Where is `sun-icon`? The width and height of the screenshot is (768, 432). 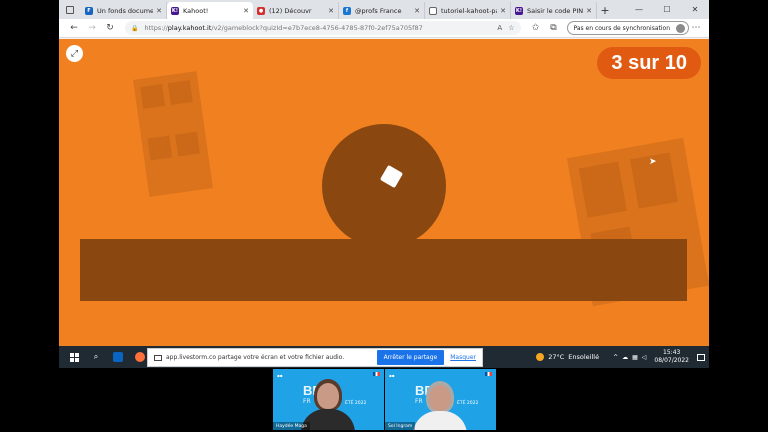 sun-icon is located at coordinates (540, 357).